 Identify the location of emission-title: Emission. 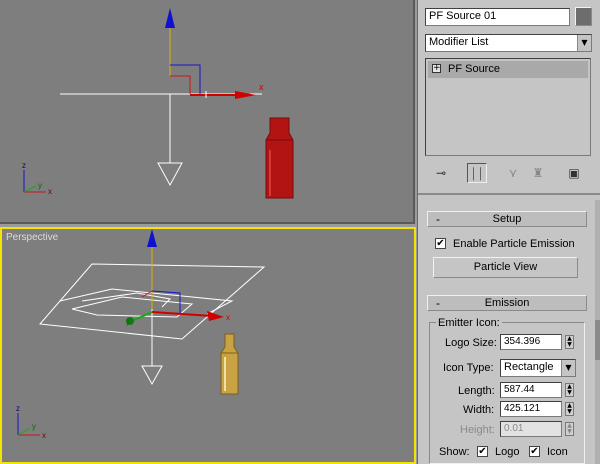
(507, 303).